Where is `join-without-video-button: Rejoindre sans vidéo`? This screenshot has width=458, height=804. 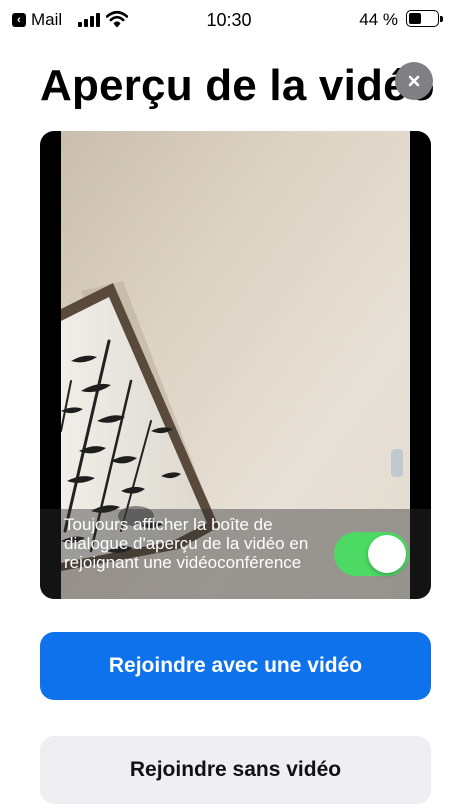 join-without-video-button: Rejoindre sans vidéo is located at coordinates (235, 770).